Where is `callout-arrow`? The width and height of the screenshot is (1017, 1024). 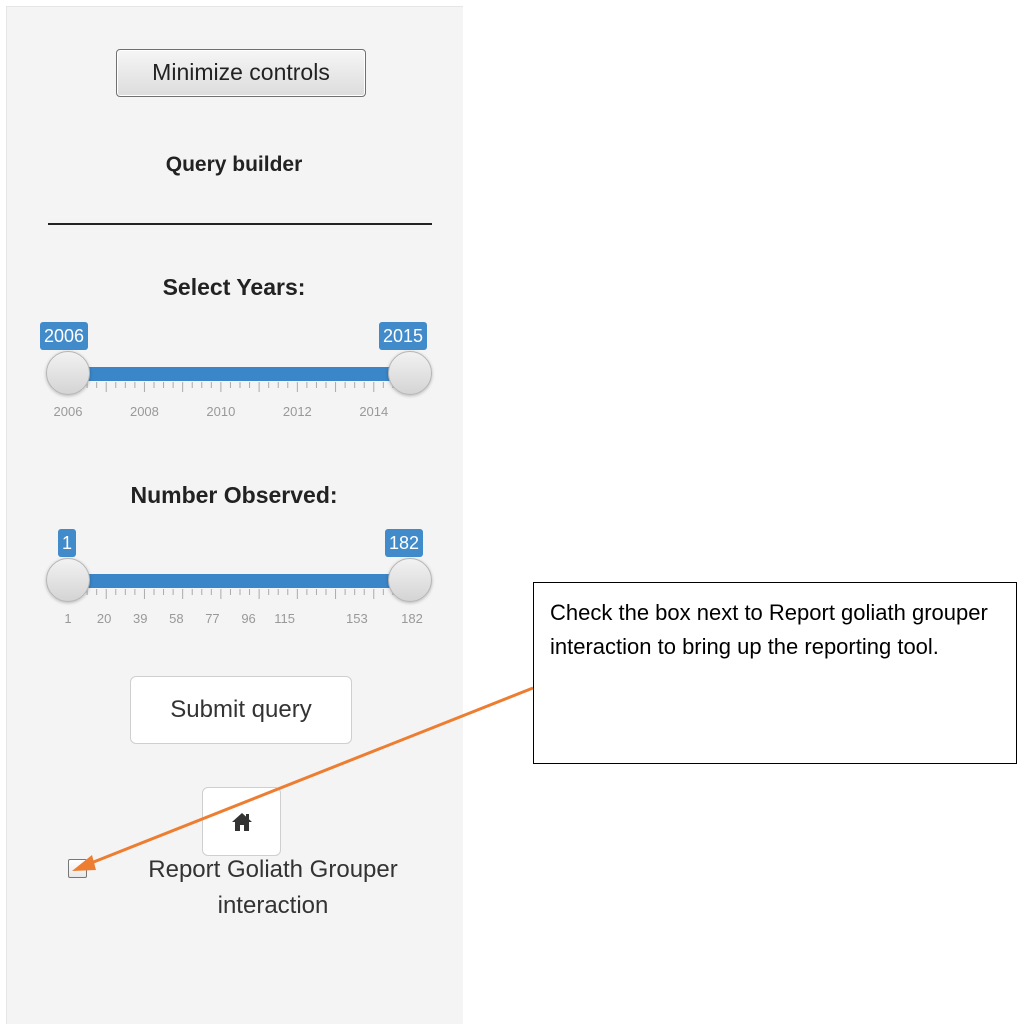
callout-arrow is located at coordinates (303, 778).